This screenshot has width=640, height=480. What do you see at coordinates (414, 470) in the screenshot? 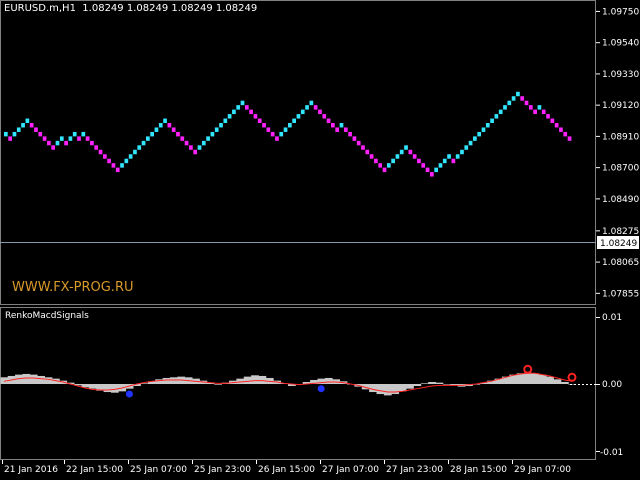
I see `time-tick-label: 27 Jan 23:00` at bounding box center [414, 470].